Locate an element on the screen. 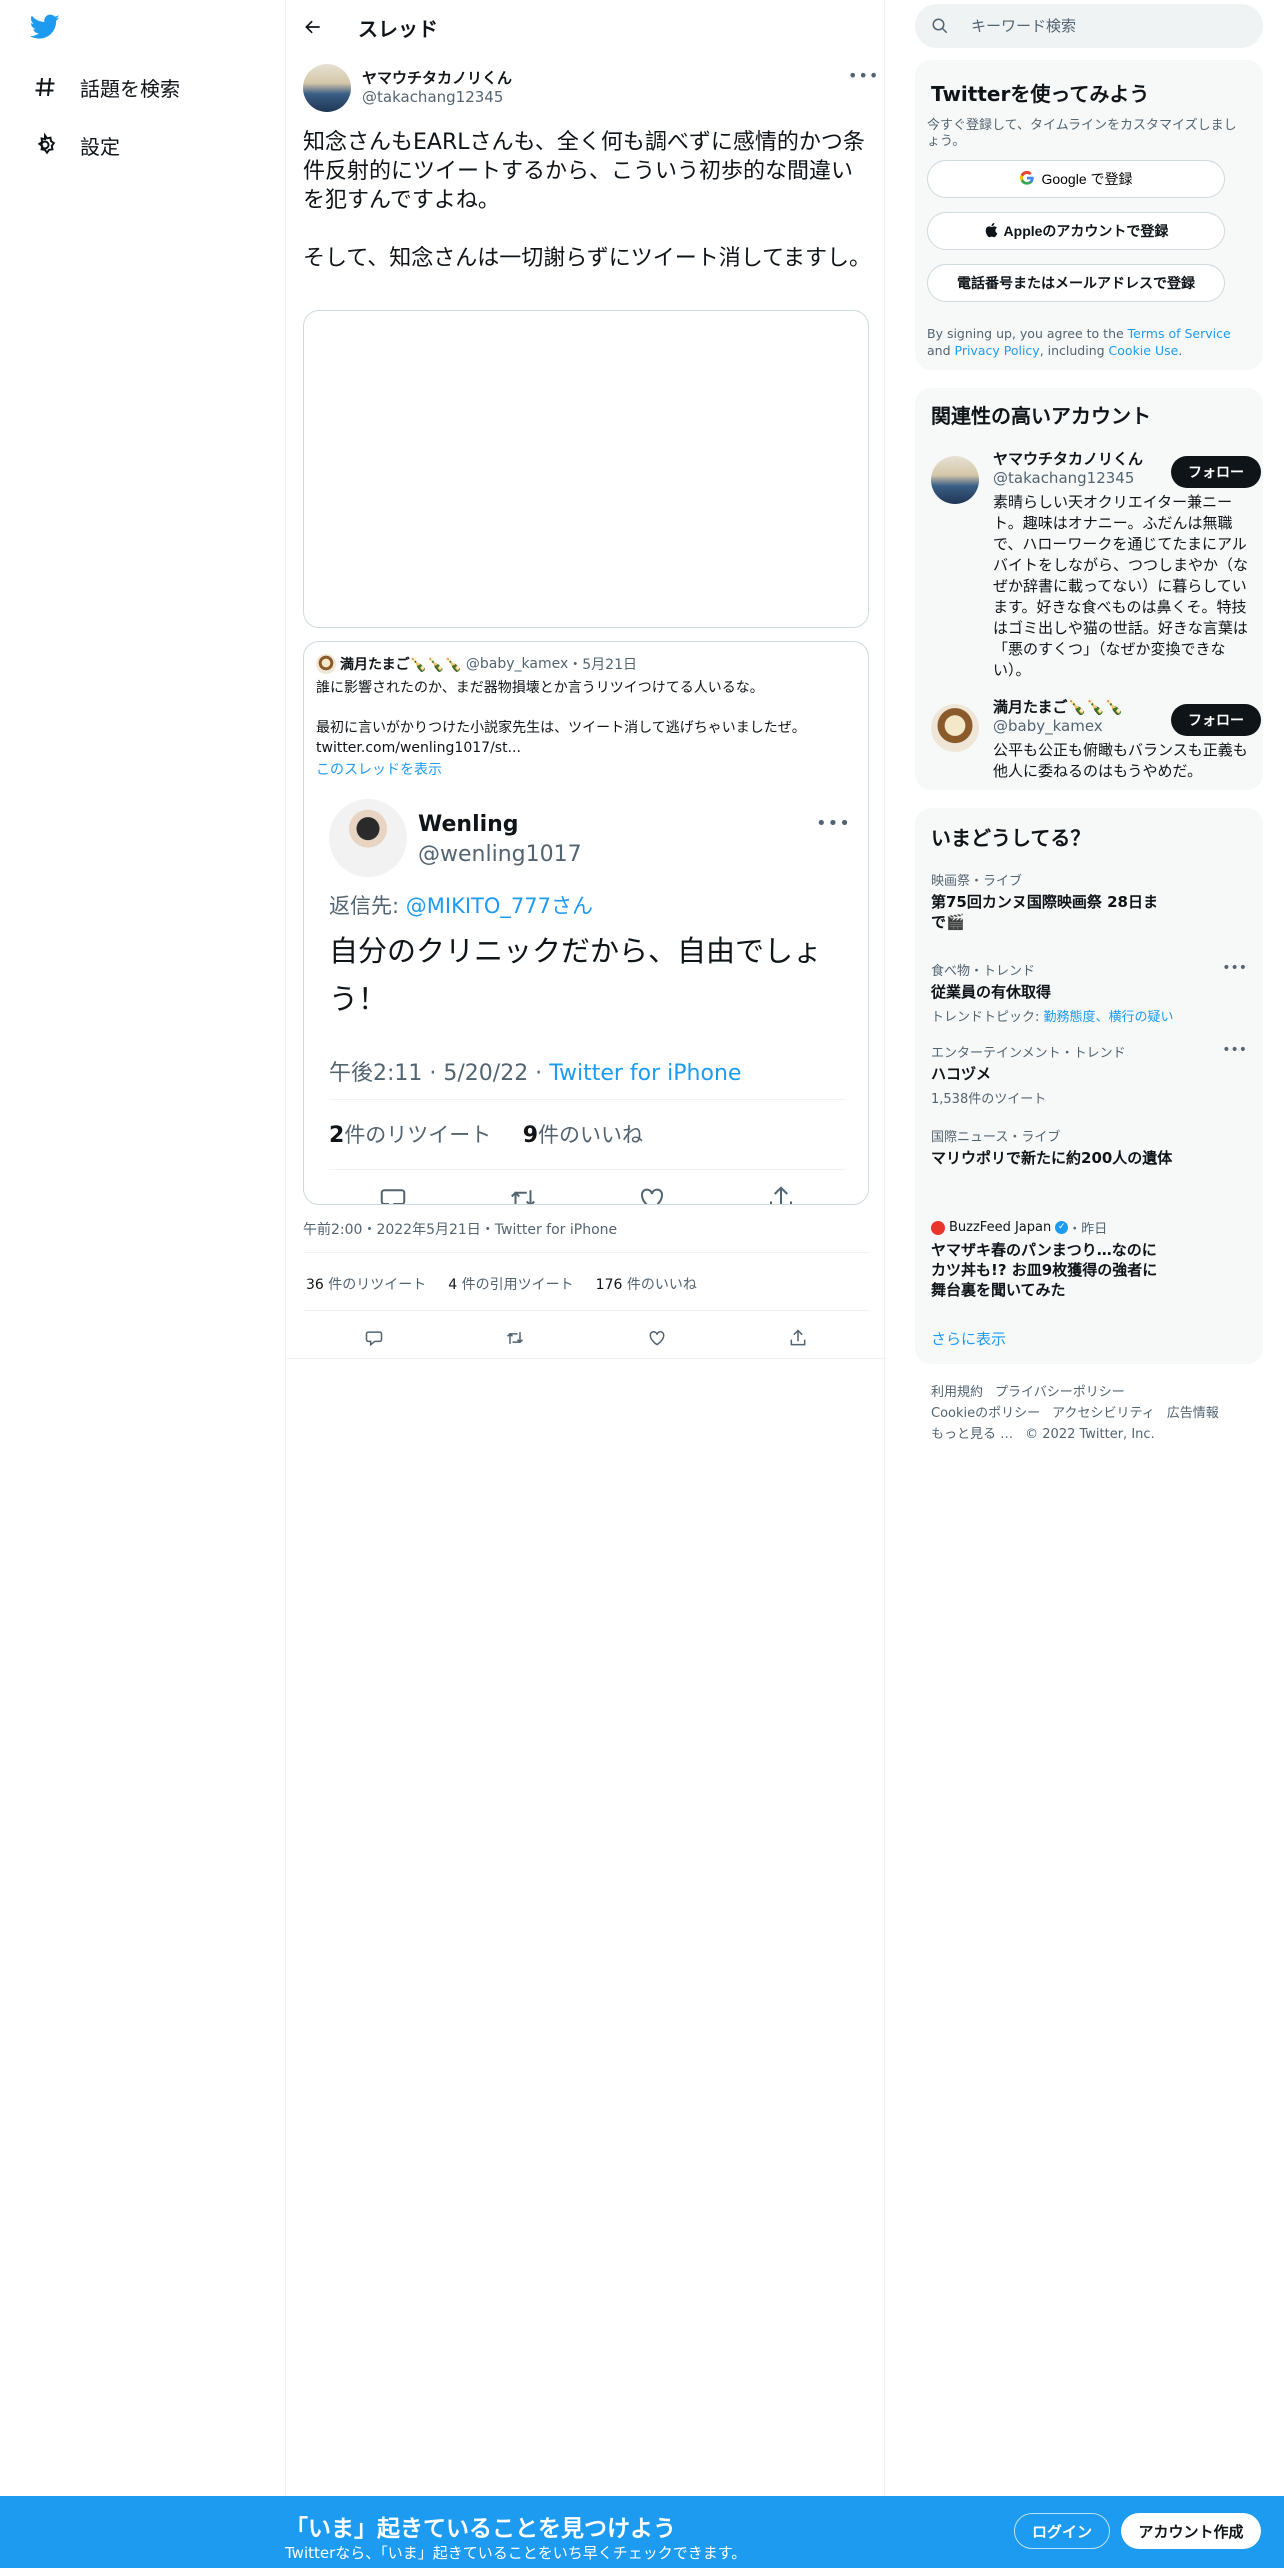  trend-name: マリウポリで新たに約200人の遺体 is located at coordinates (1052, 1158).